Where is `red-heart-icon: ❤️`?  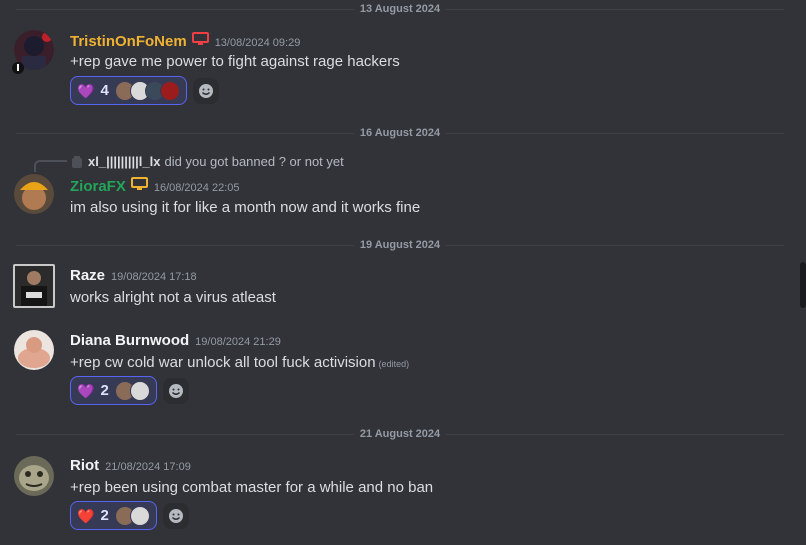
red-heart-icon: ❤️ is located at coordinates (86, 515).